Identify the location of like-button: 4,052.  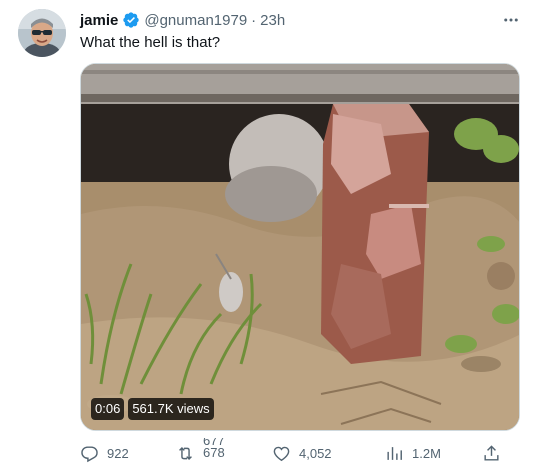
(302, 453).